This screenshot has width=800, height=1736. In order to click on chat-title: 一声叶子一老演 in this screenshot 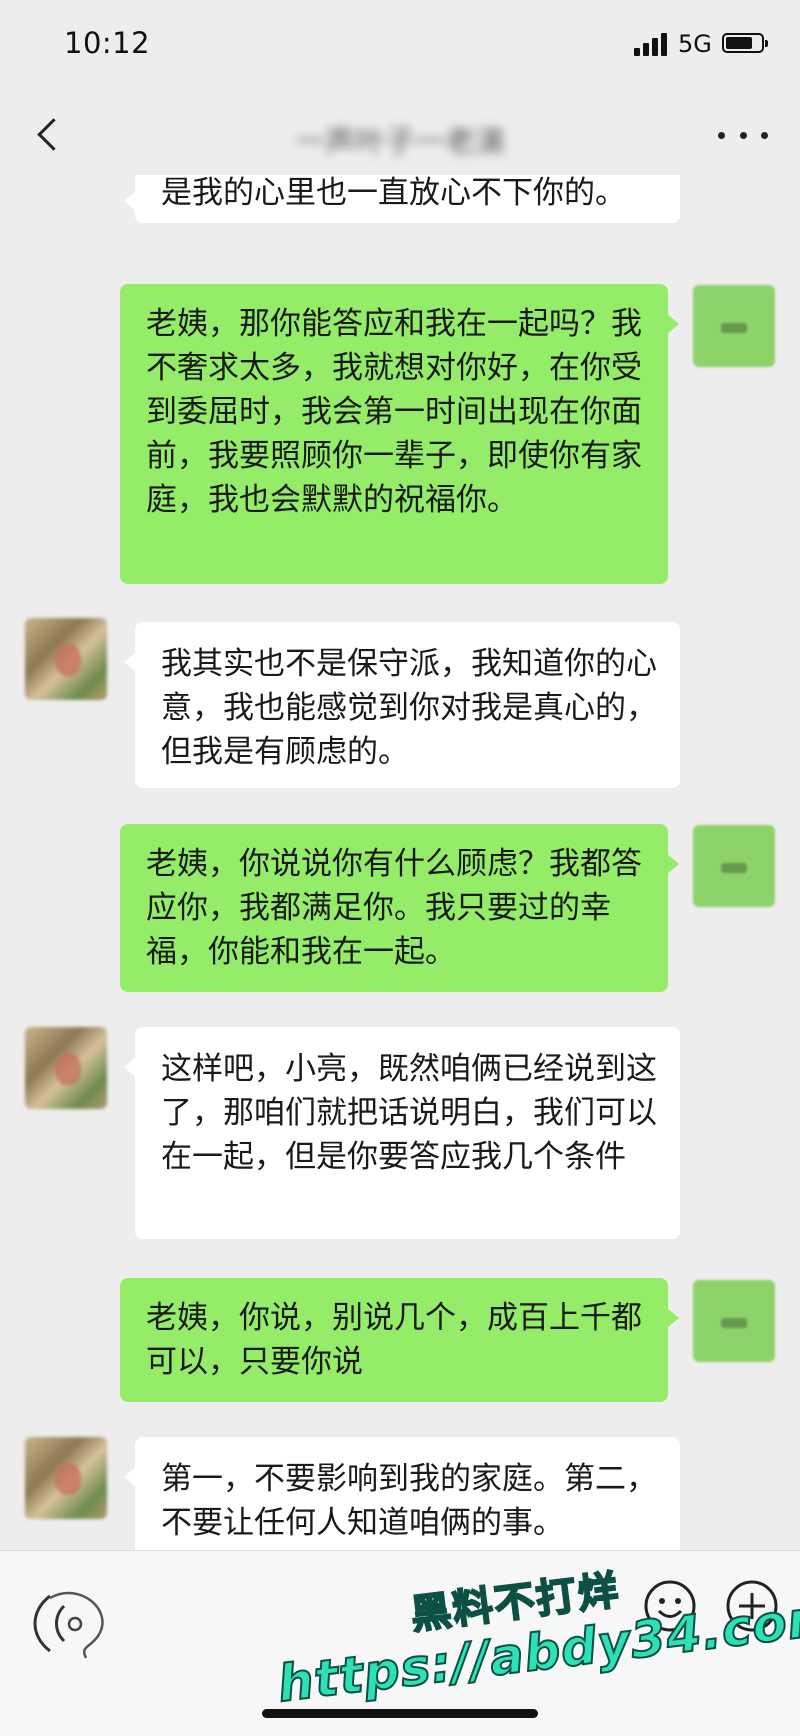, I will do `click(400, 142)`.